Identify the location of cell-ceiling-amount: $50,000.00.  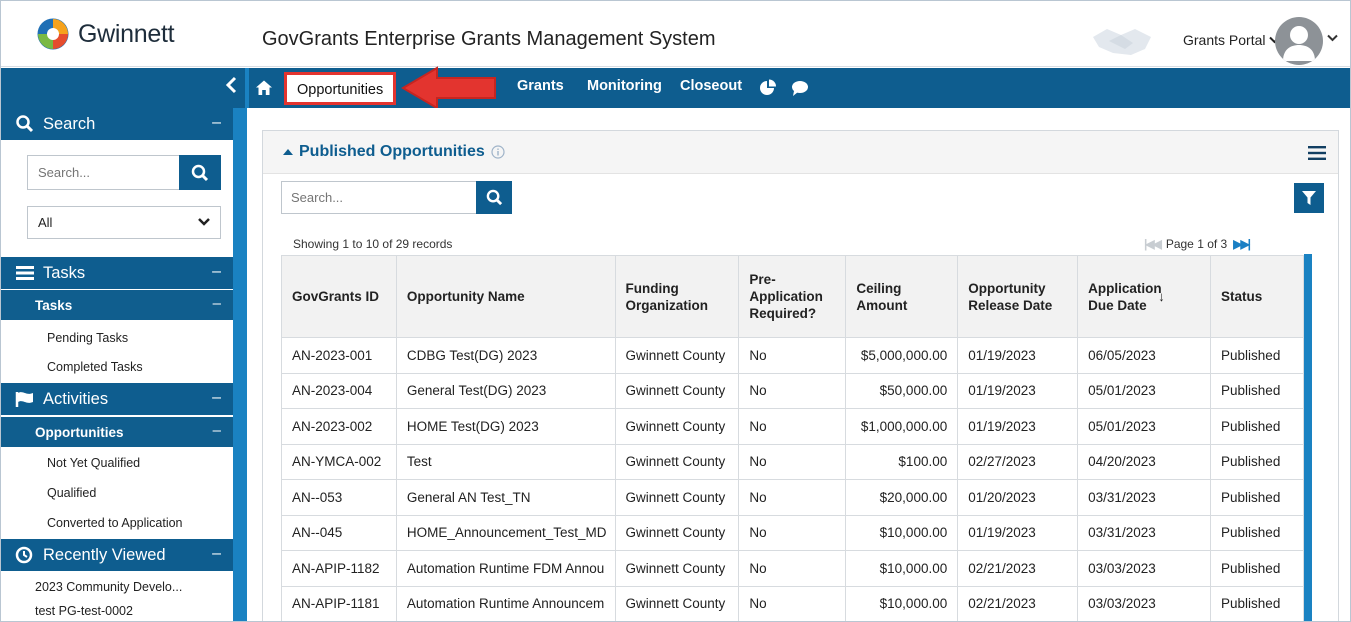
(902, 390).